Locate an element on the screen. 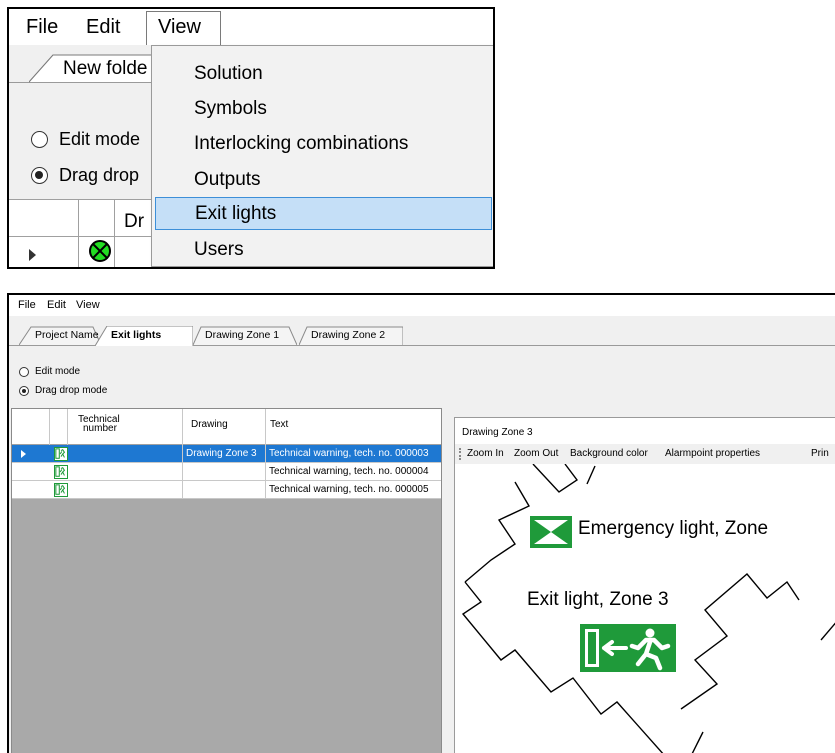  tab-exit-lights: Exit lights is located at coordinates (144, 336).